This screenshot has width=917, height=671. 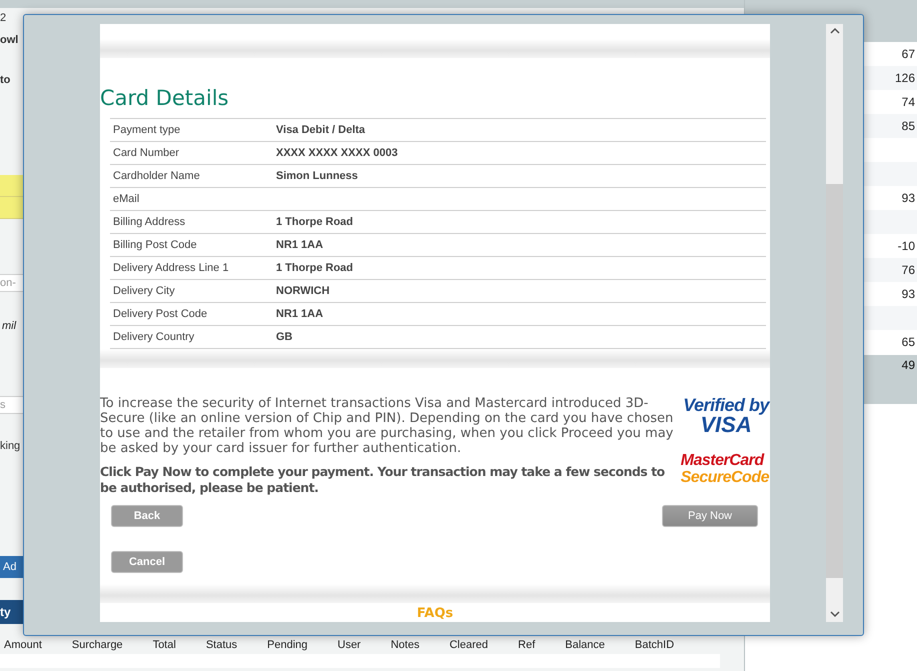 What do you see at coordinates (468, 645) in the screenshot?
I see `column-header: Cleared` at bounding box center [468, 645].